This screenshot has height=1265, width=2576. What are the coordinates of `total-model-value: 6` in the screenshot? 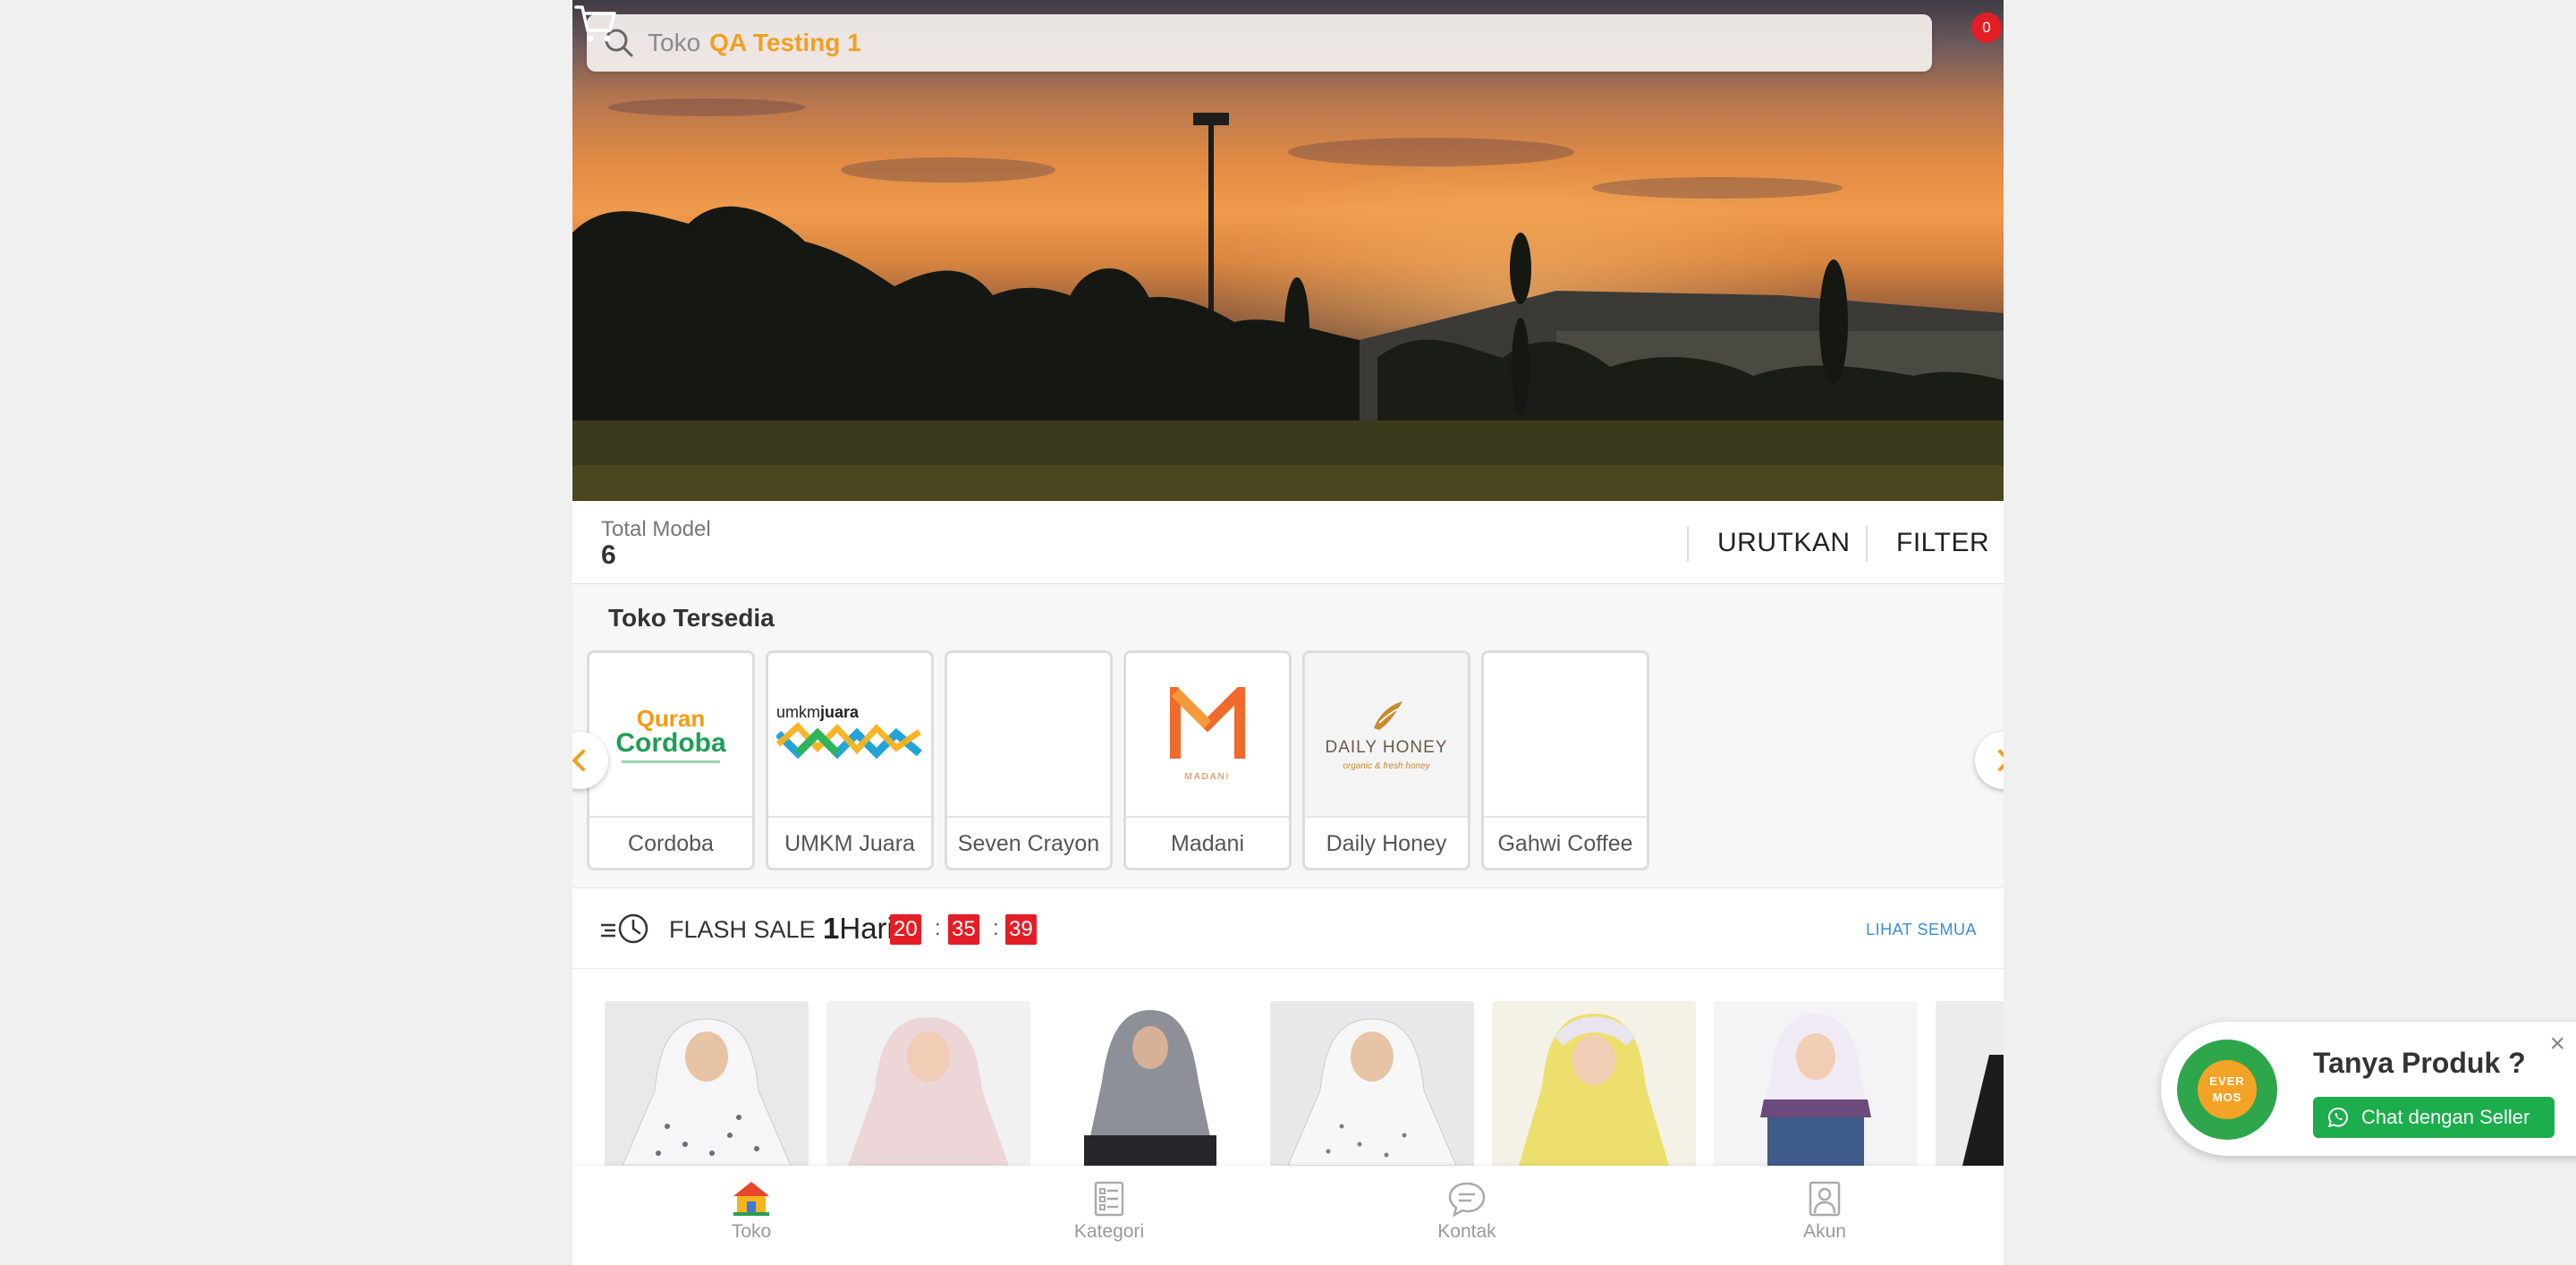 It's located at (608, 555).